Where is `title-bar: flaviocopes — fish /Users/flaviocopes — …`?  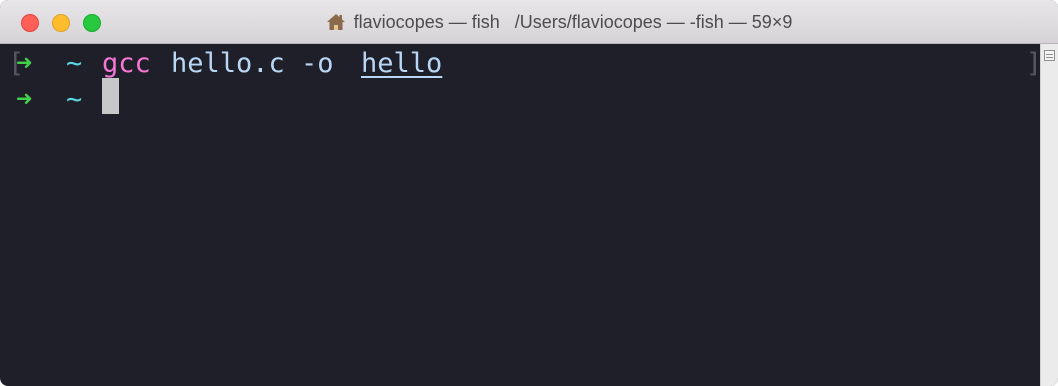 title-bar: flaviocopes — fish /Users/flaviocopes — … is located at coordinates (529, 22).